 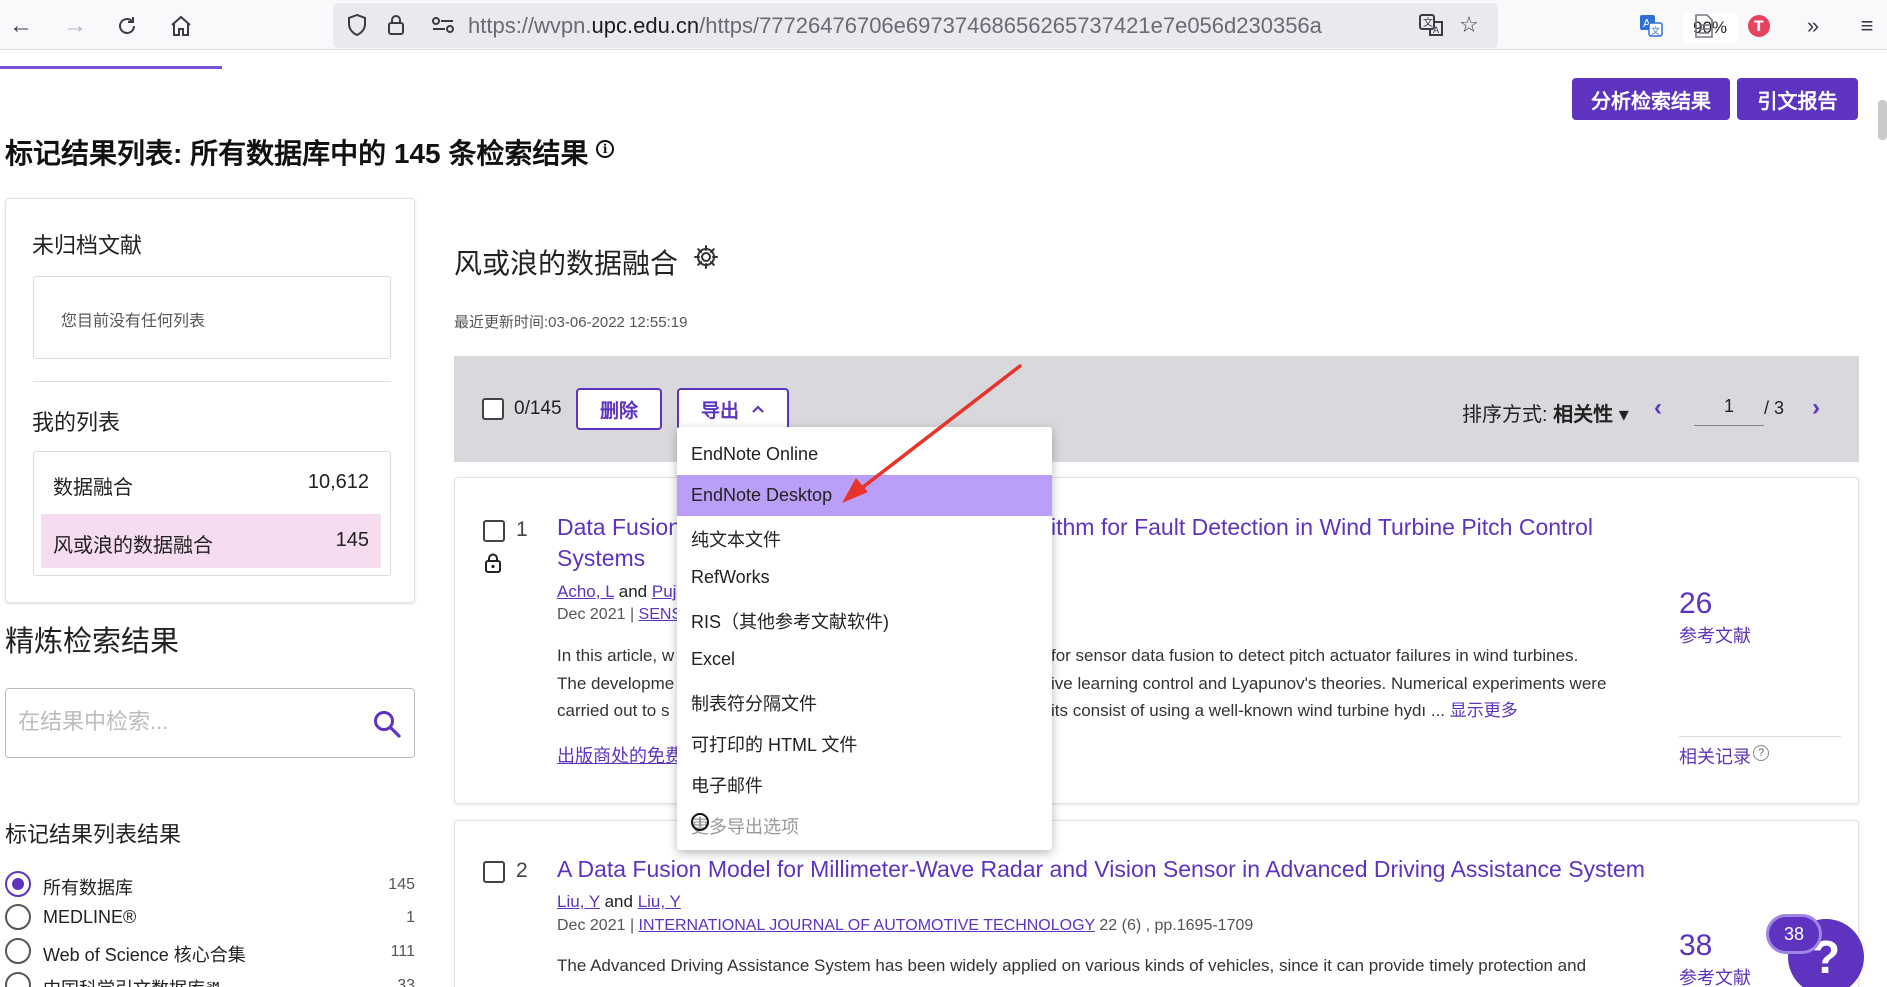 What do you see at coordinates (1867, 26) in the screenshot?
I see `menu-icon: ≡` at bounding box center [1867, 26].